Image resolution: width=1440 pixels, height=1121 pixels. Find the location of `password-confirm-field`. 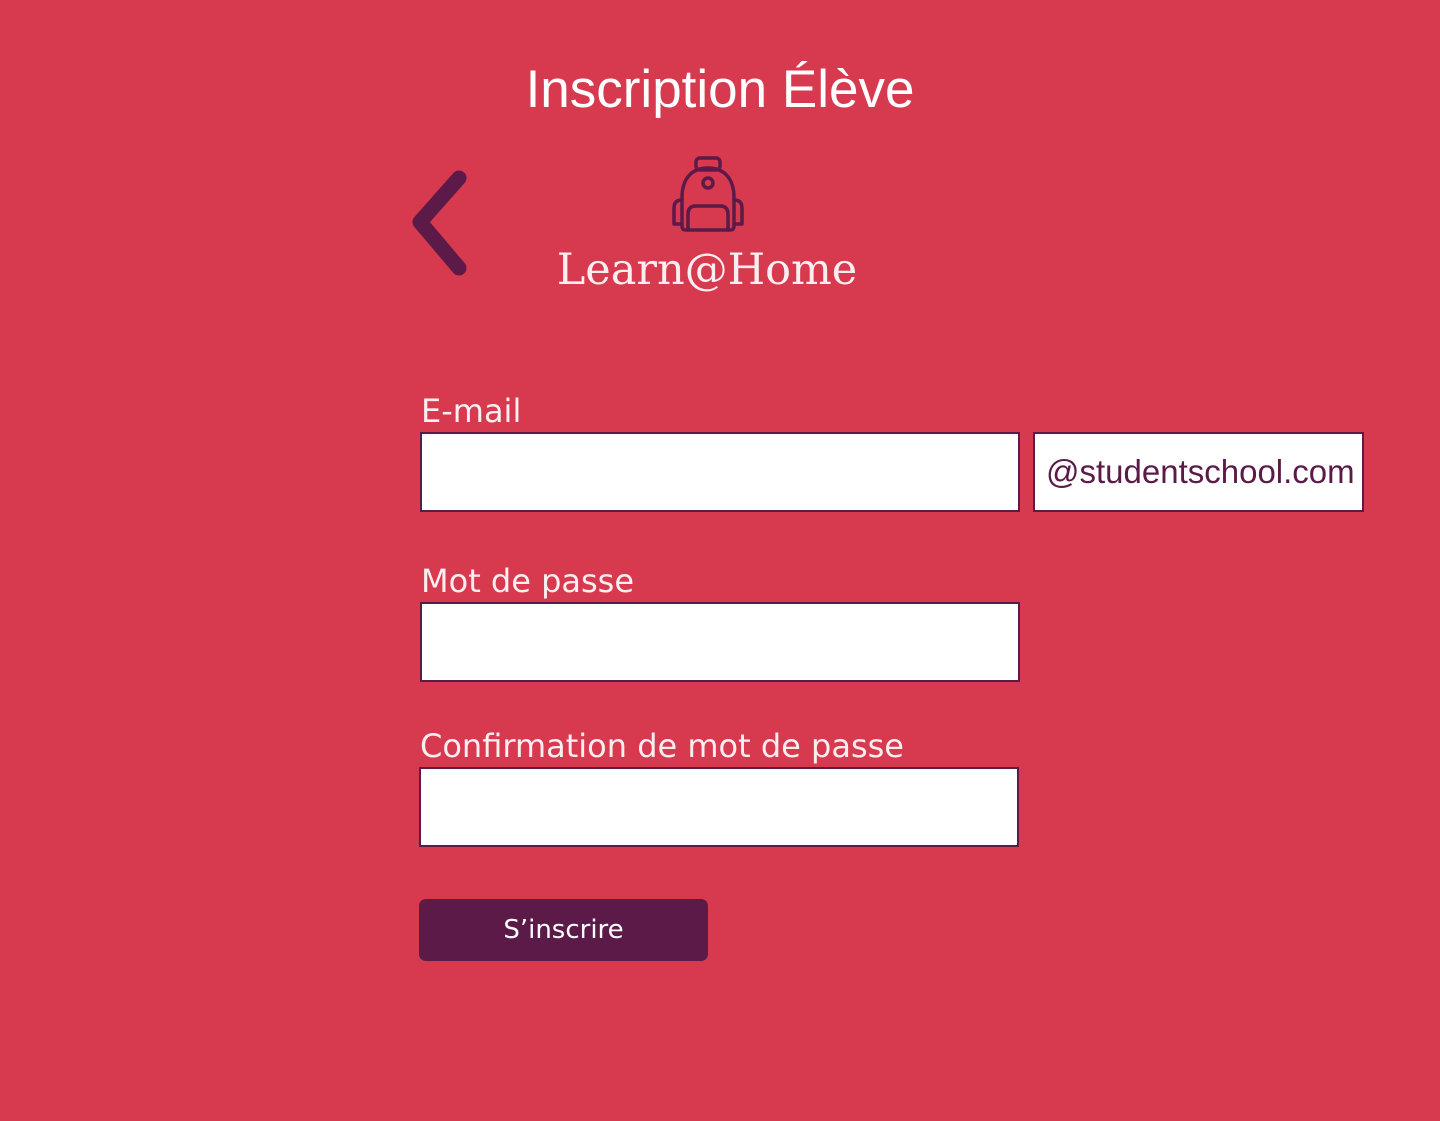

password-confirm-field is located at coordinates (719, 807).